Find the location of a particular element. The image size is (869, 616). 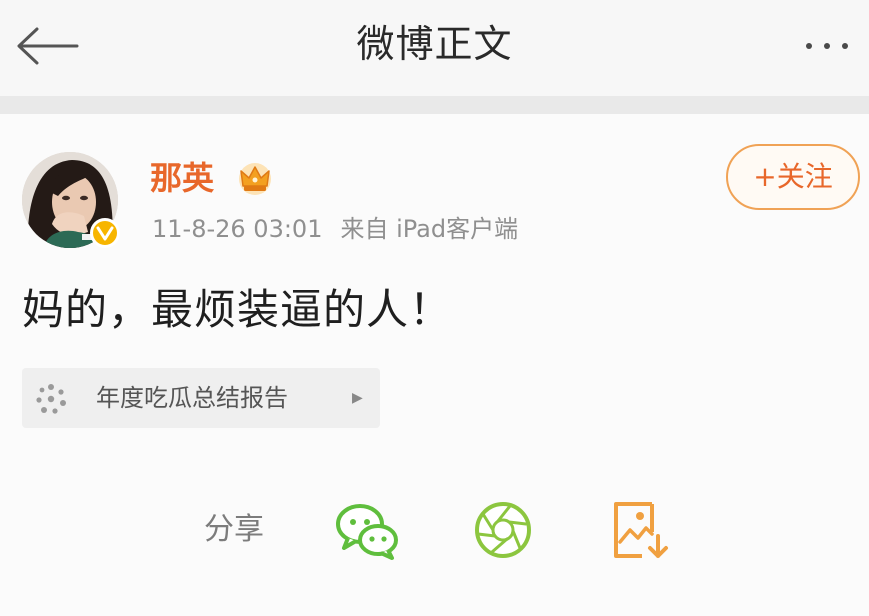

post-text: 妈的，最烦装逼的人！ is located at coordinates (237, 309).